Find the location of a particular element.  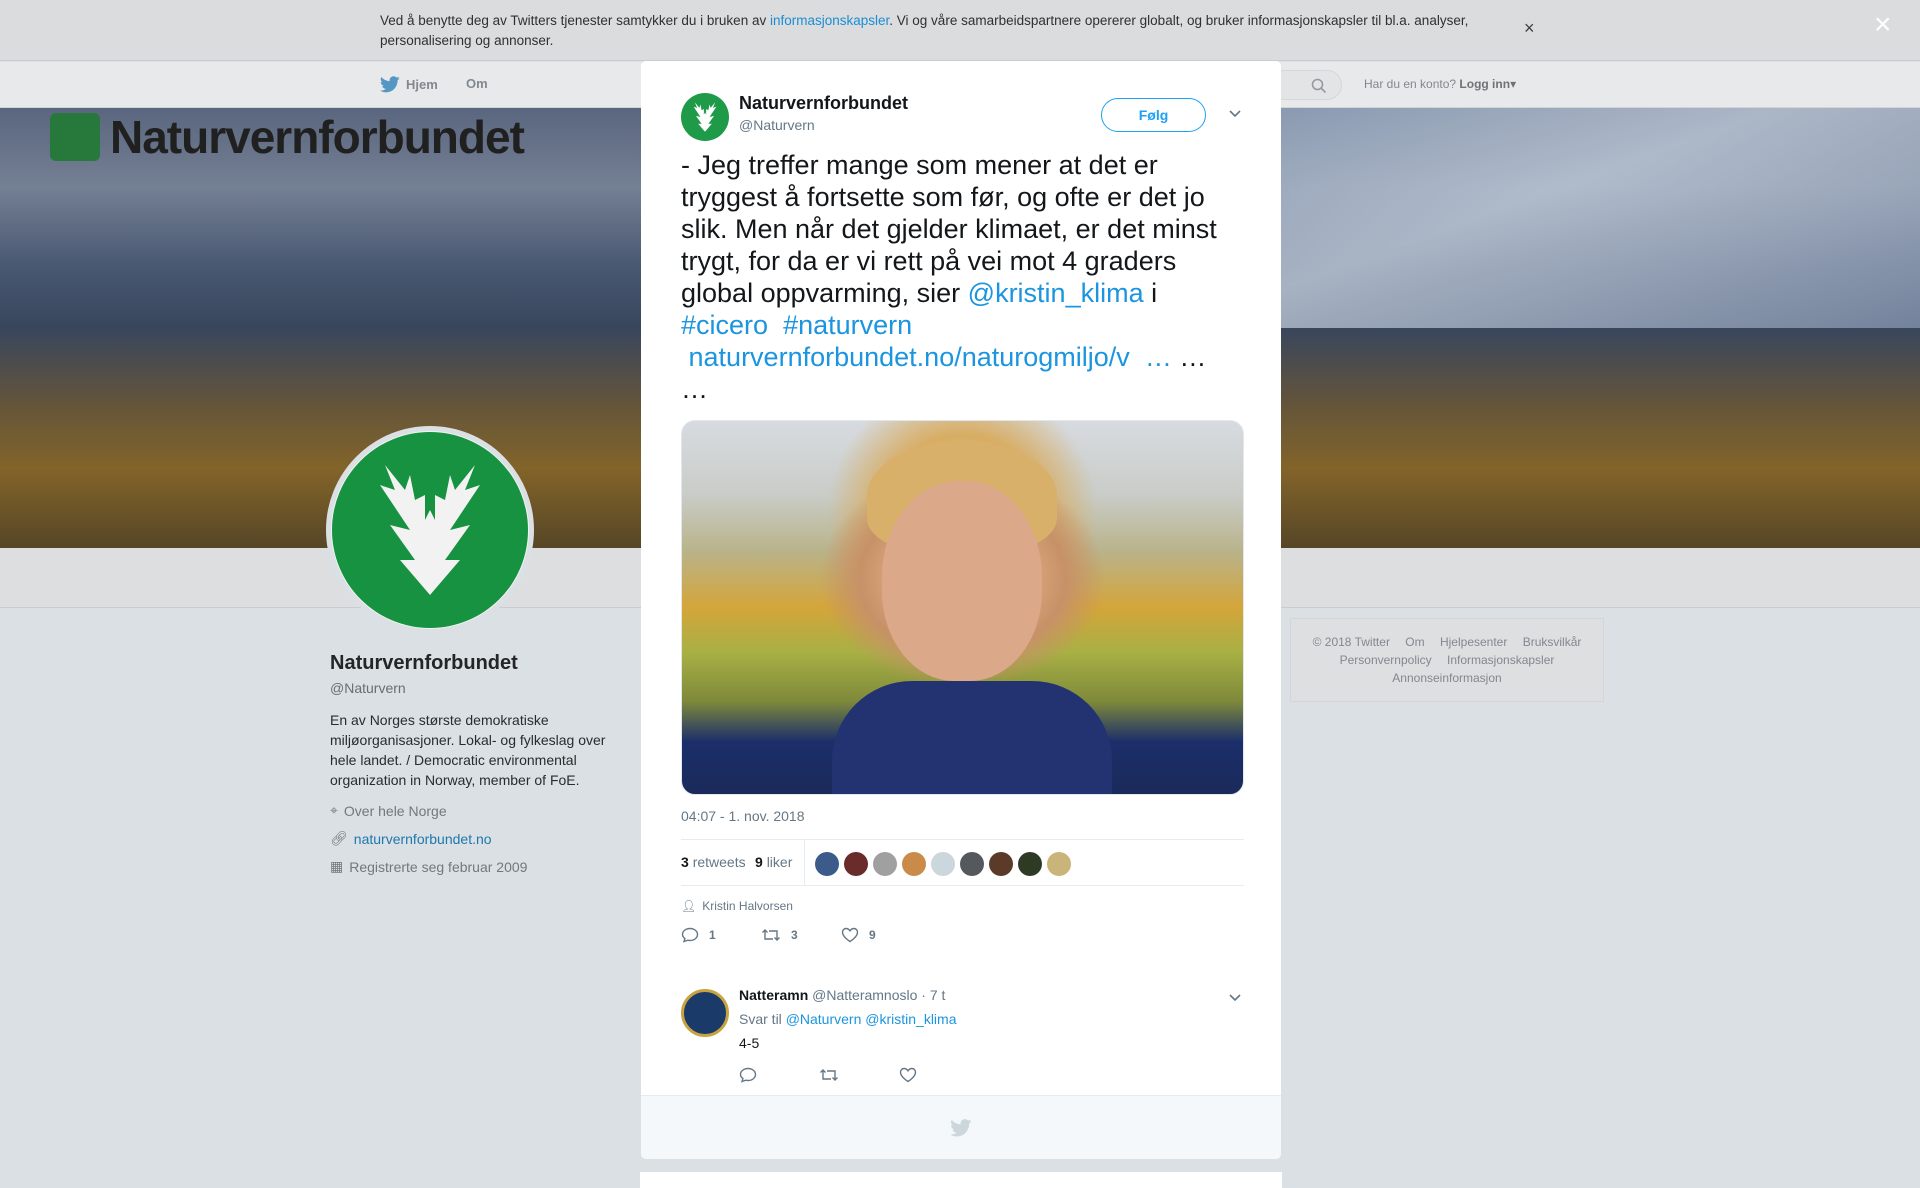

modal-close-button: × is located at coordinates (1883, 25).